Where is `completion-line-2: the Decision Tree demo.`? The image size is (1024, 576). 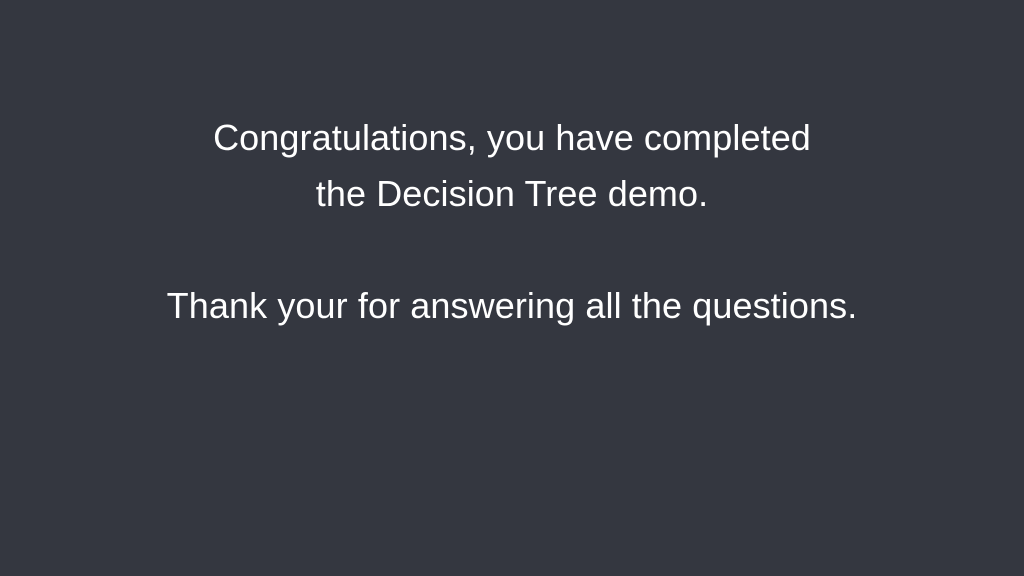
completion-line-2: the Decision Tree demo. is located at coordinates (512, 193).